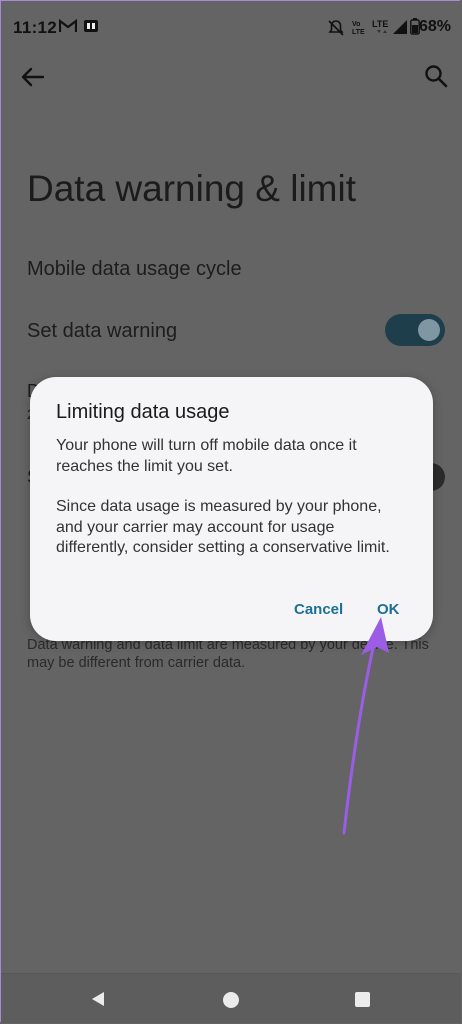 This screenshot has width=462, height=1024. Describe the element at coordinates (429, 330) in the screenshot. I see `toggle-knob` at that location.